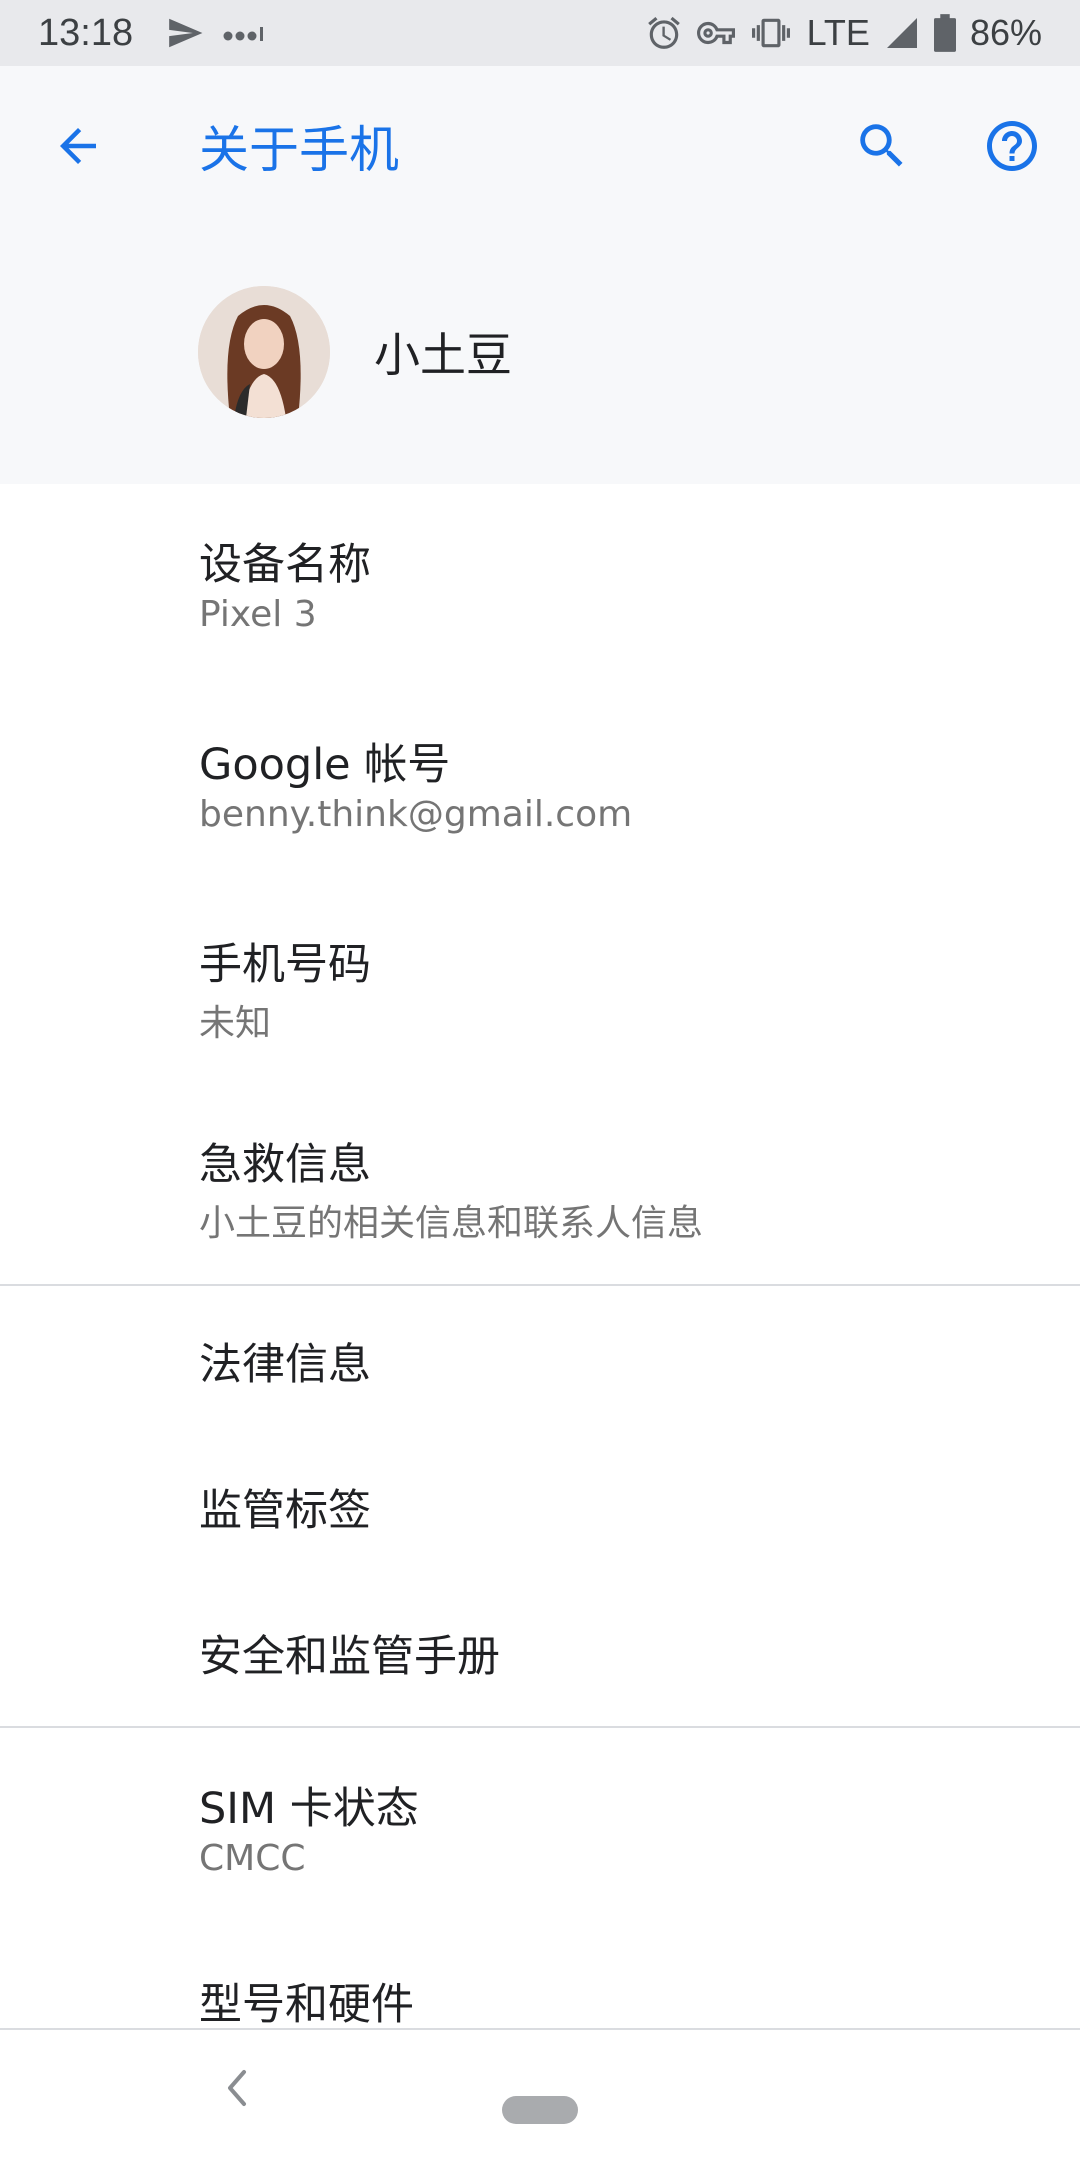  Describe the element at coordinates (540, 2095) in the screenshot. I see `navigation-bar` at that location.